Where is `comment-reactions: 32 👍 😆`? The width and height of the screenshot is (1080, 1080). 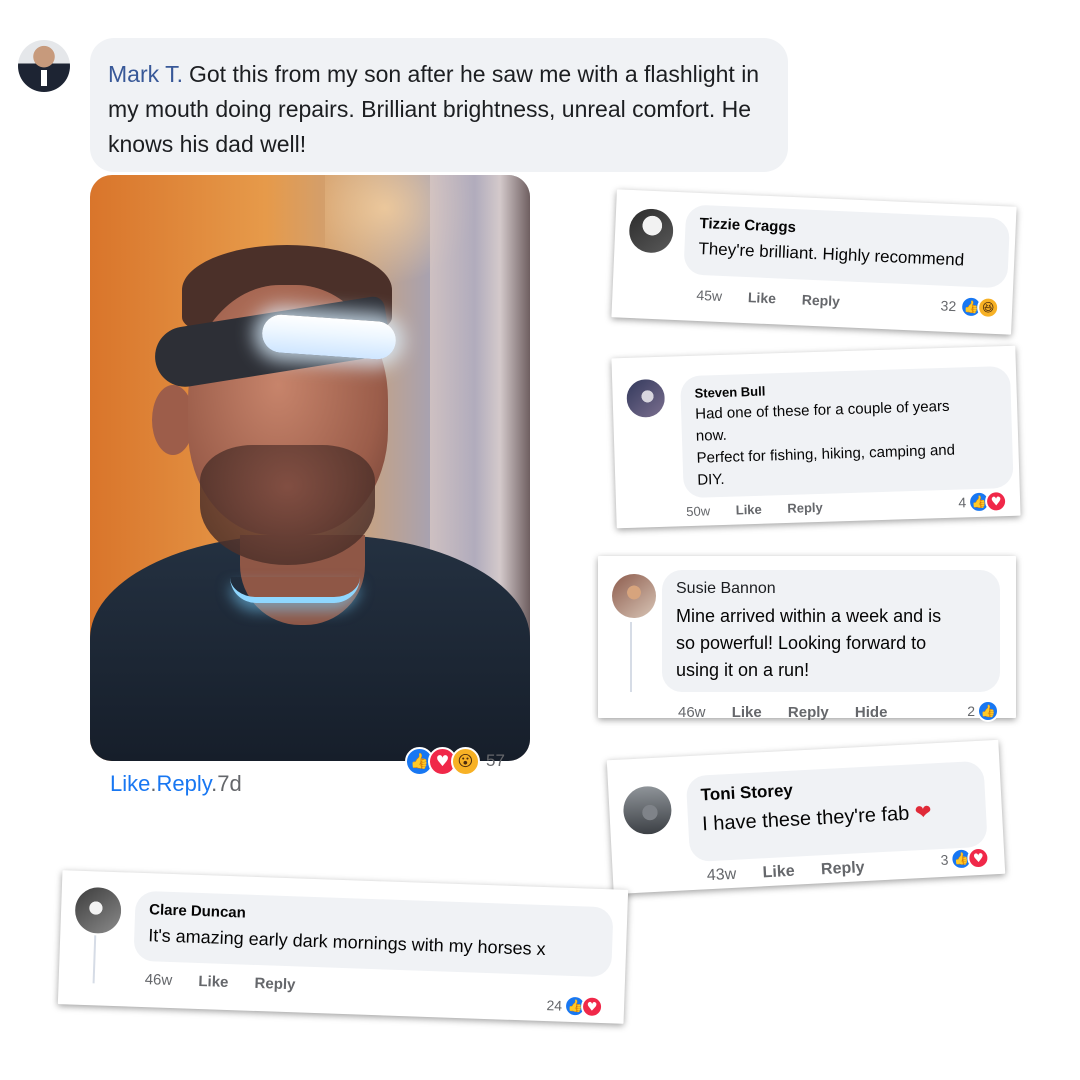
comment-reactions: 32 👍 😆 is located at coordinates (970, 307).